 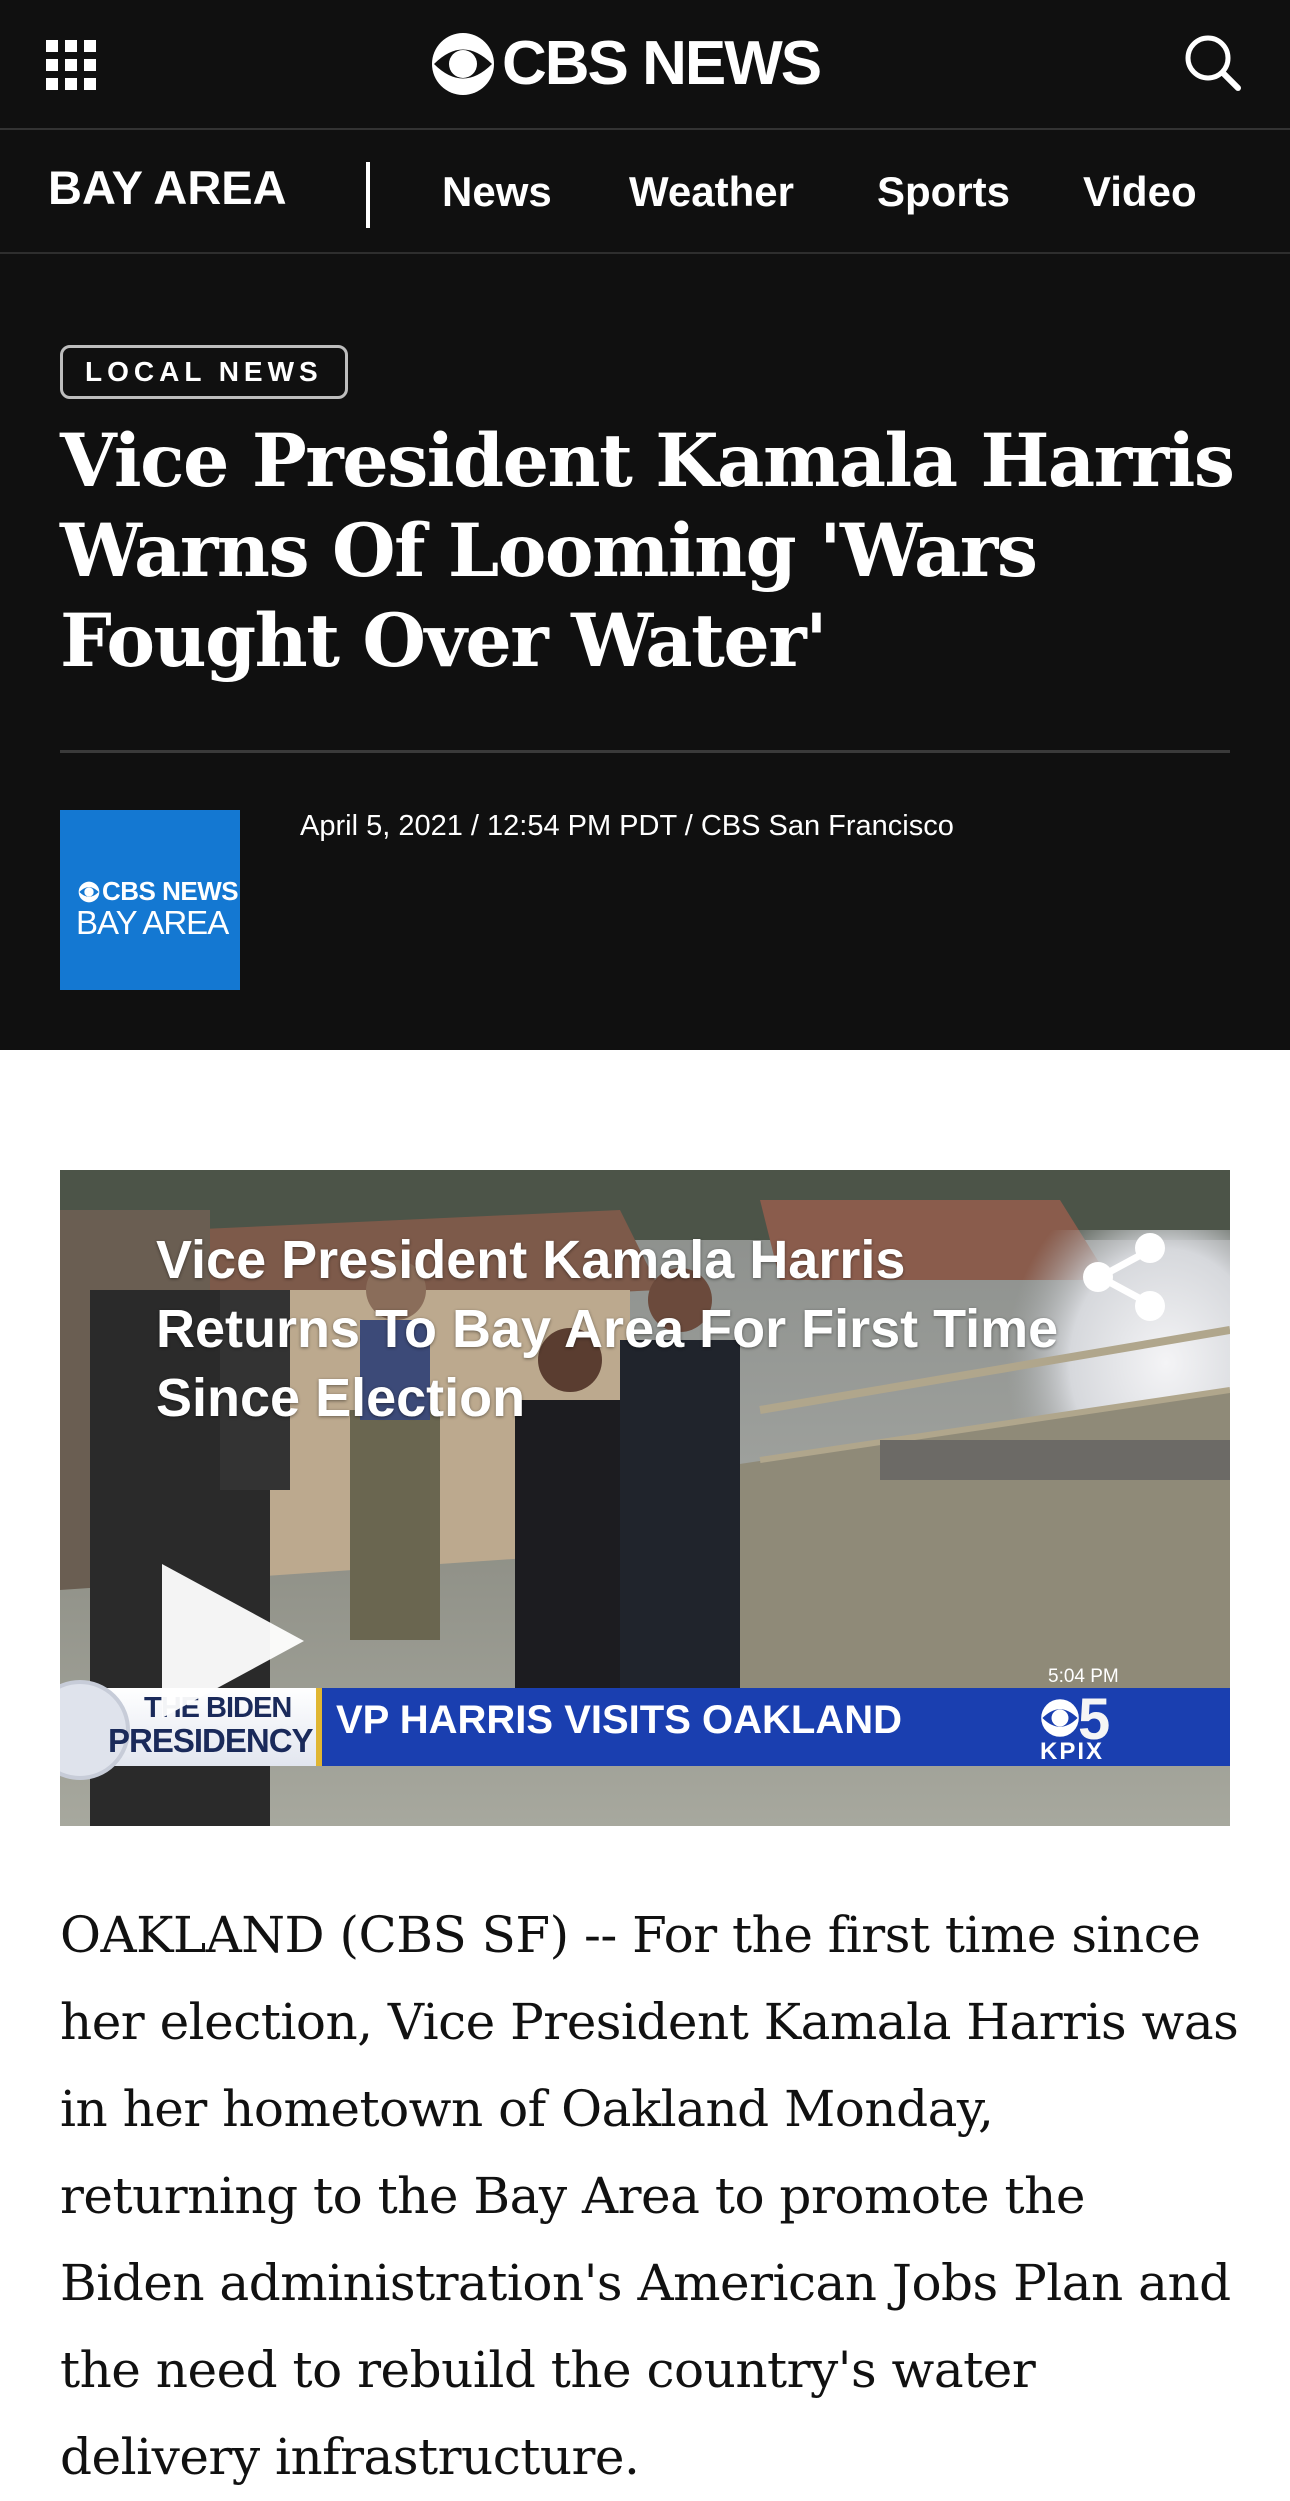 I want to click on author-logo-line2: BAY AREA, so click(x=152, y=922).